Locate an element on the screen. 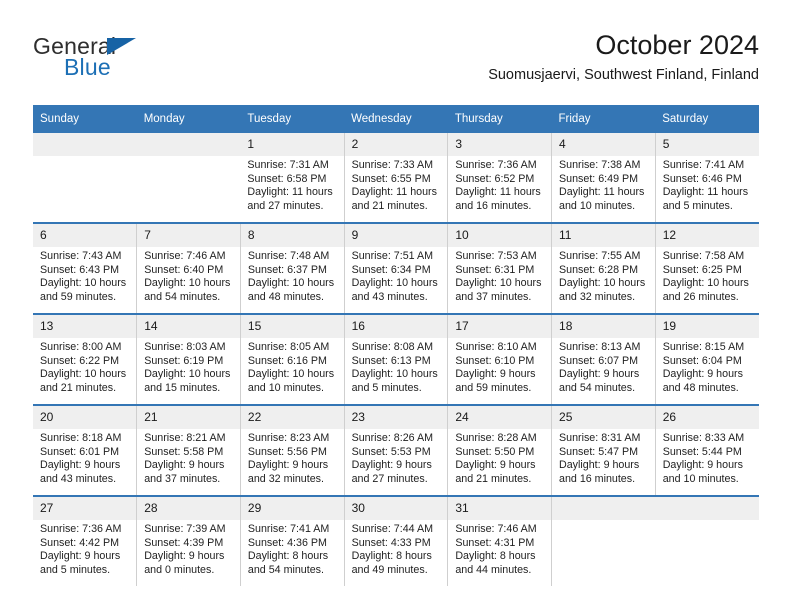 This screenshot has height=612, width=792. daylight-text: Daylight: 10 hours and 43 minutes. is located at coordinates (394, 290).